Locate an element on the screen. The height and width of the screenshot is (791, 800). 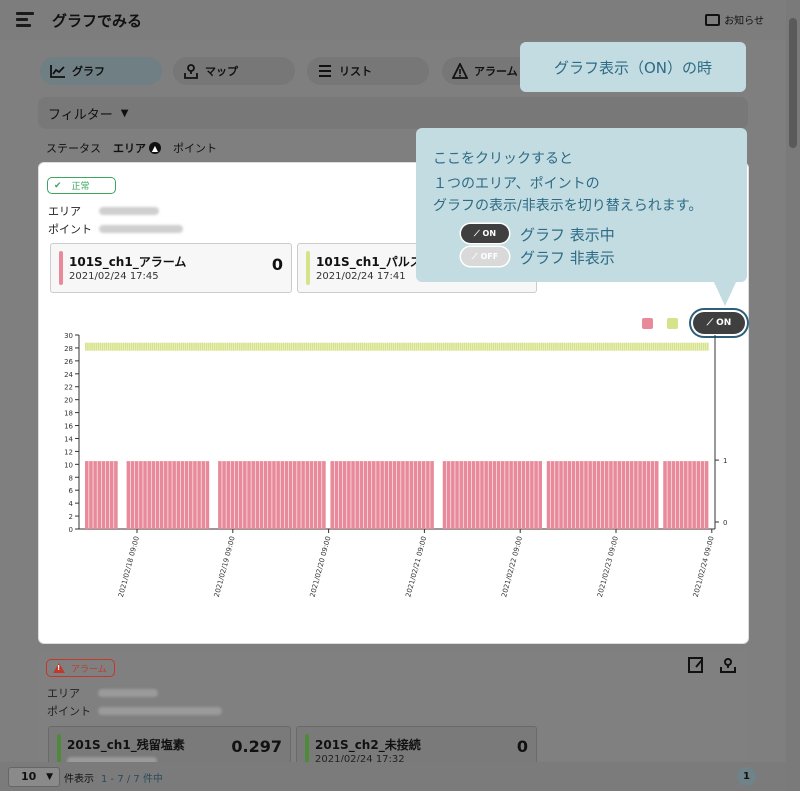
tab-list: リスト is located at coordinates (368, 71).